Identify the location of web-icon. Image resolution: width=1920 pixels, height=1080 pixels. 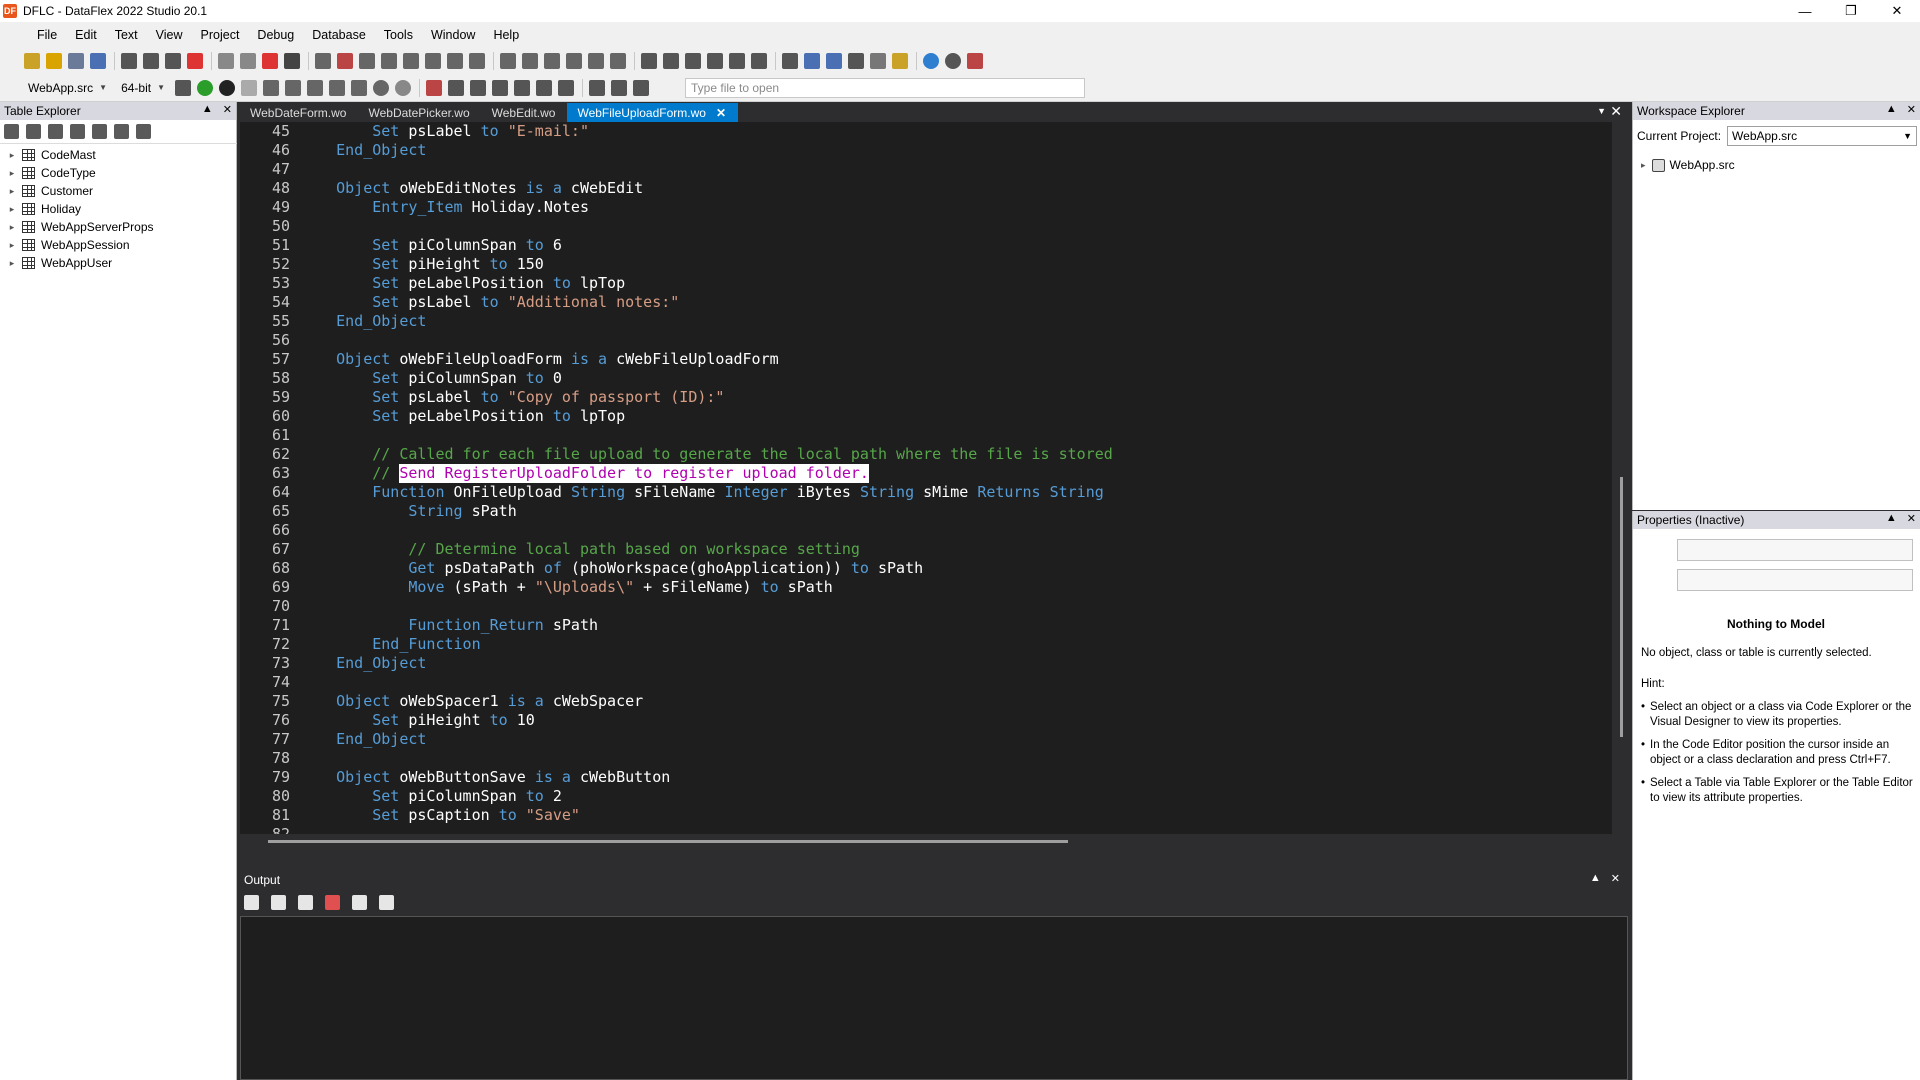
(953, 61).